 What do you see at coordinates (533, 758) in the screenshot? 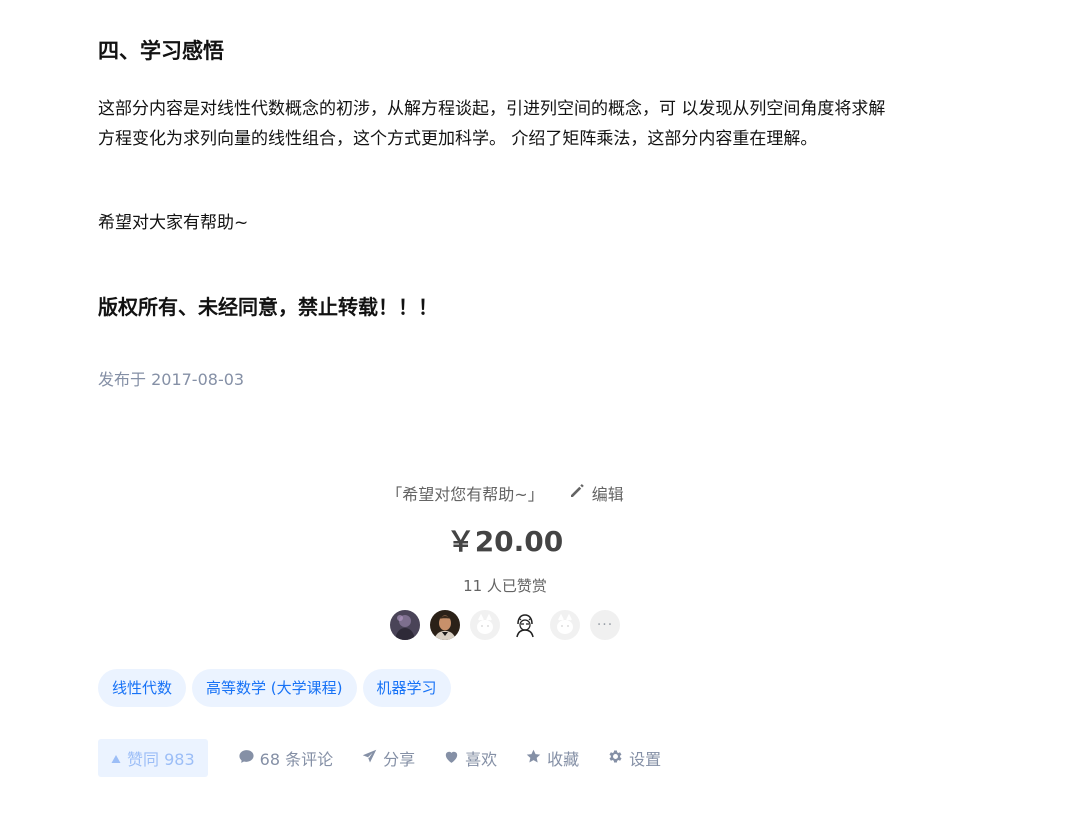
I see `star-icon` at bounding box center [533, 758].